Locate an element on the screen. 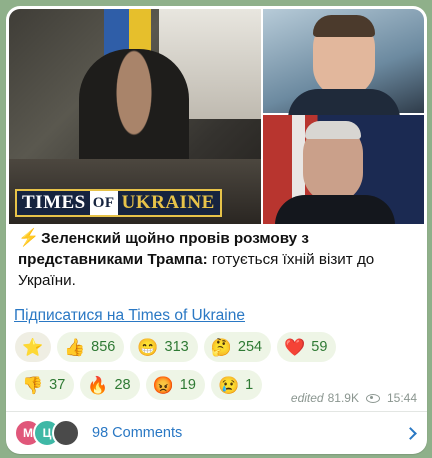 This screenshot has width=432, height=458. reaction-emoji-icon: 🔥 is located at coordinates (98, 385).